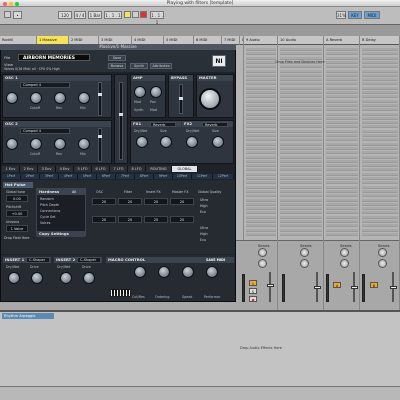  Describe the element at coordinates (45, 85) in the screenshot. I see `osc1-wavetable-select: Comped 4` at that location.